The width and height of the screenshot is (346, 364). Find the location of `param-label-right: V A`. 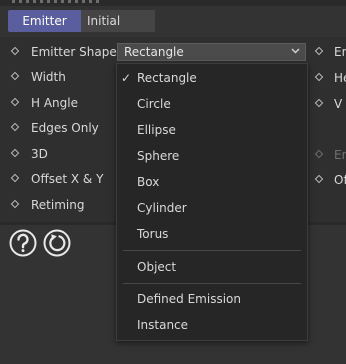

param-label-right: V A is located at coordinates (340, 104).